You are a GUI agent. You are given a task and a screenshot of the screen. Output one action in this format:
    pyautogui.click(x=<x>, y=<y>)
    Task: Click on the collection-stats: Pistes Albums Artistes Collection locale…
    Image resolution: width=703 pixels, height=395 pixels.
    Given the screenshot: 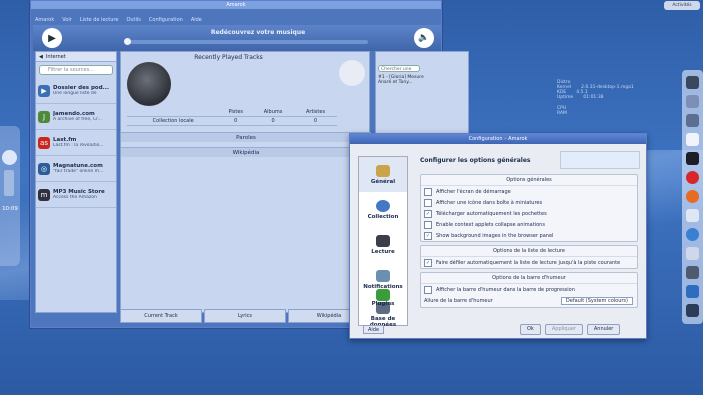 What is the action you would take?
    pyautogui.click(x=232, y=117)
    